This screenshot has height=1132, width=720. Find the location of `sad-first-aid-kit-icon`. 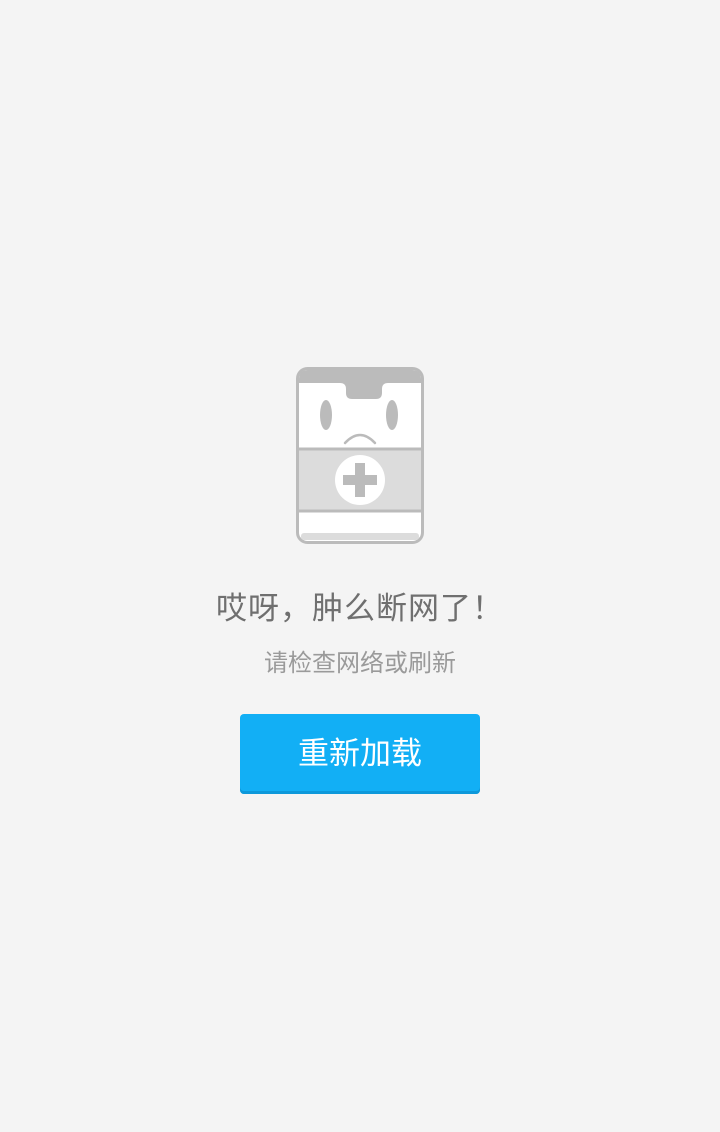

sad-first-aid-kit-icon is located at coordinates (360, 455).